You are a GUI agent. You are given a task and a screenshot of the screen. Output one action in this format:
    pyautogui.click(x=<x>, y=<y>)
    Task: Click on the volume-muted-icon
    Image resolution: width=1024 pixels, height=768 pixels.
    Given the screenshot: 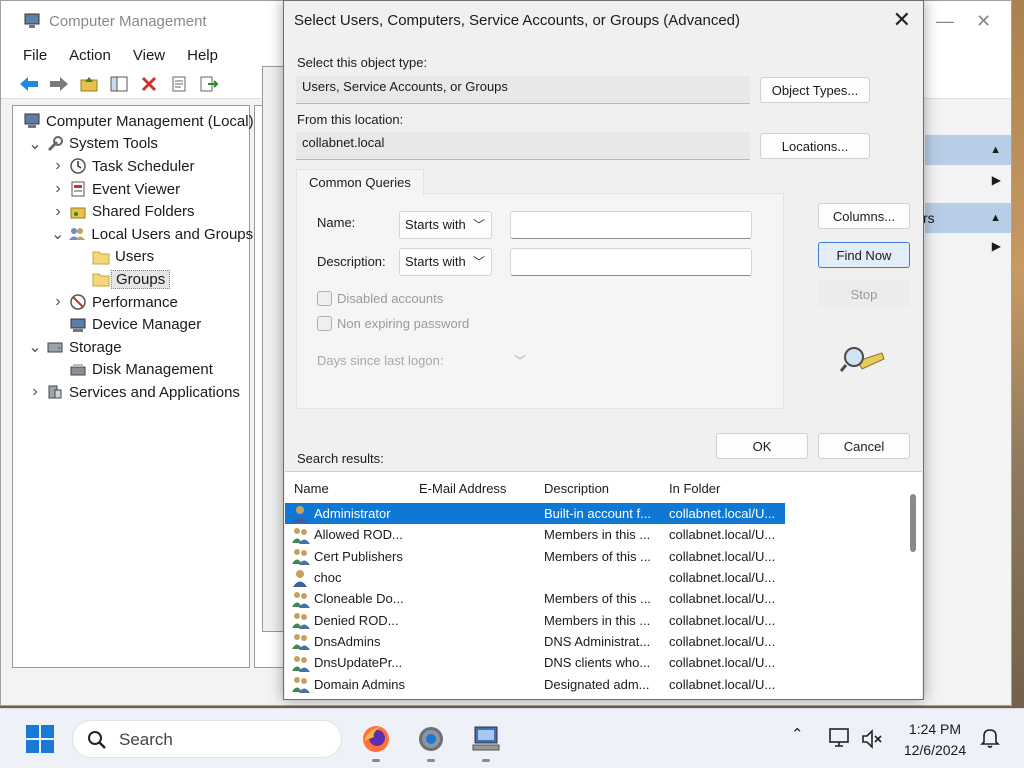 What is the action you would take?
    pyautogui.click(x=872, y=739)
    